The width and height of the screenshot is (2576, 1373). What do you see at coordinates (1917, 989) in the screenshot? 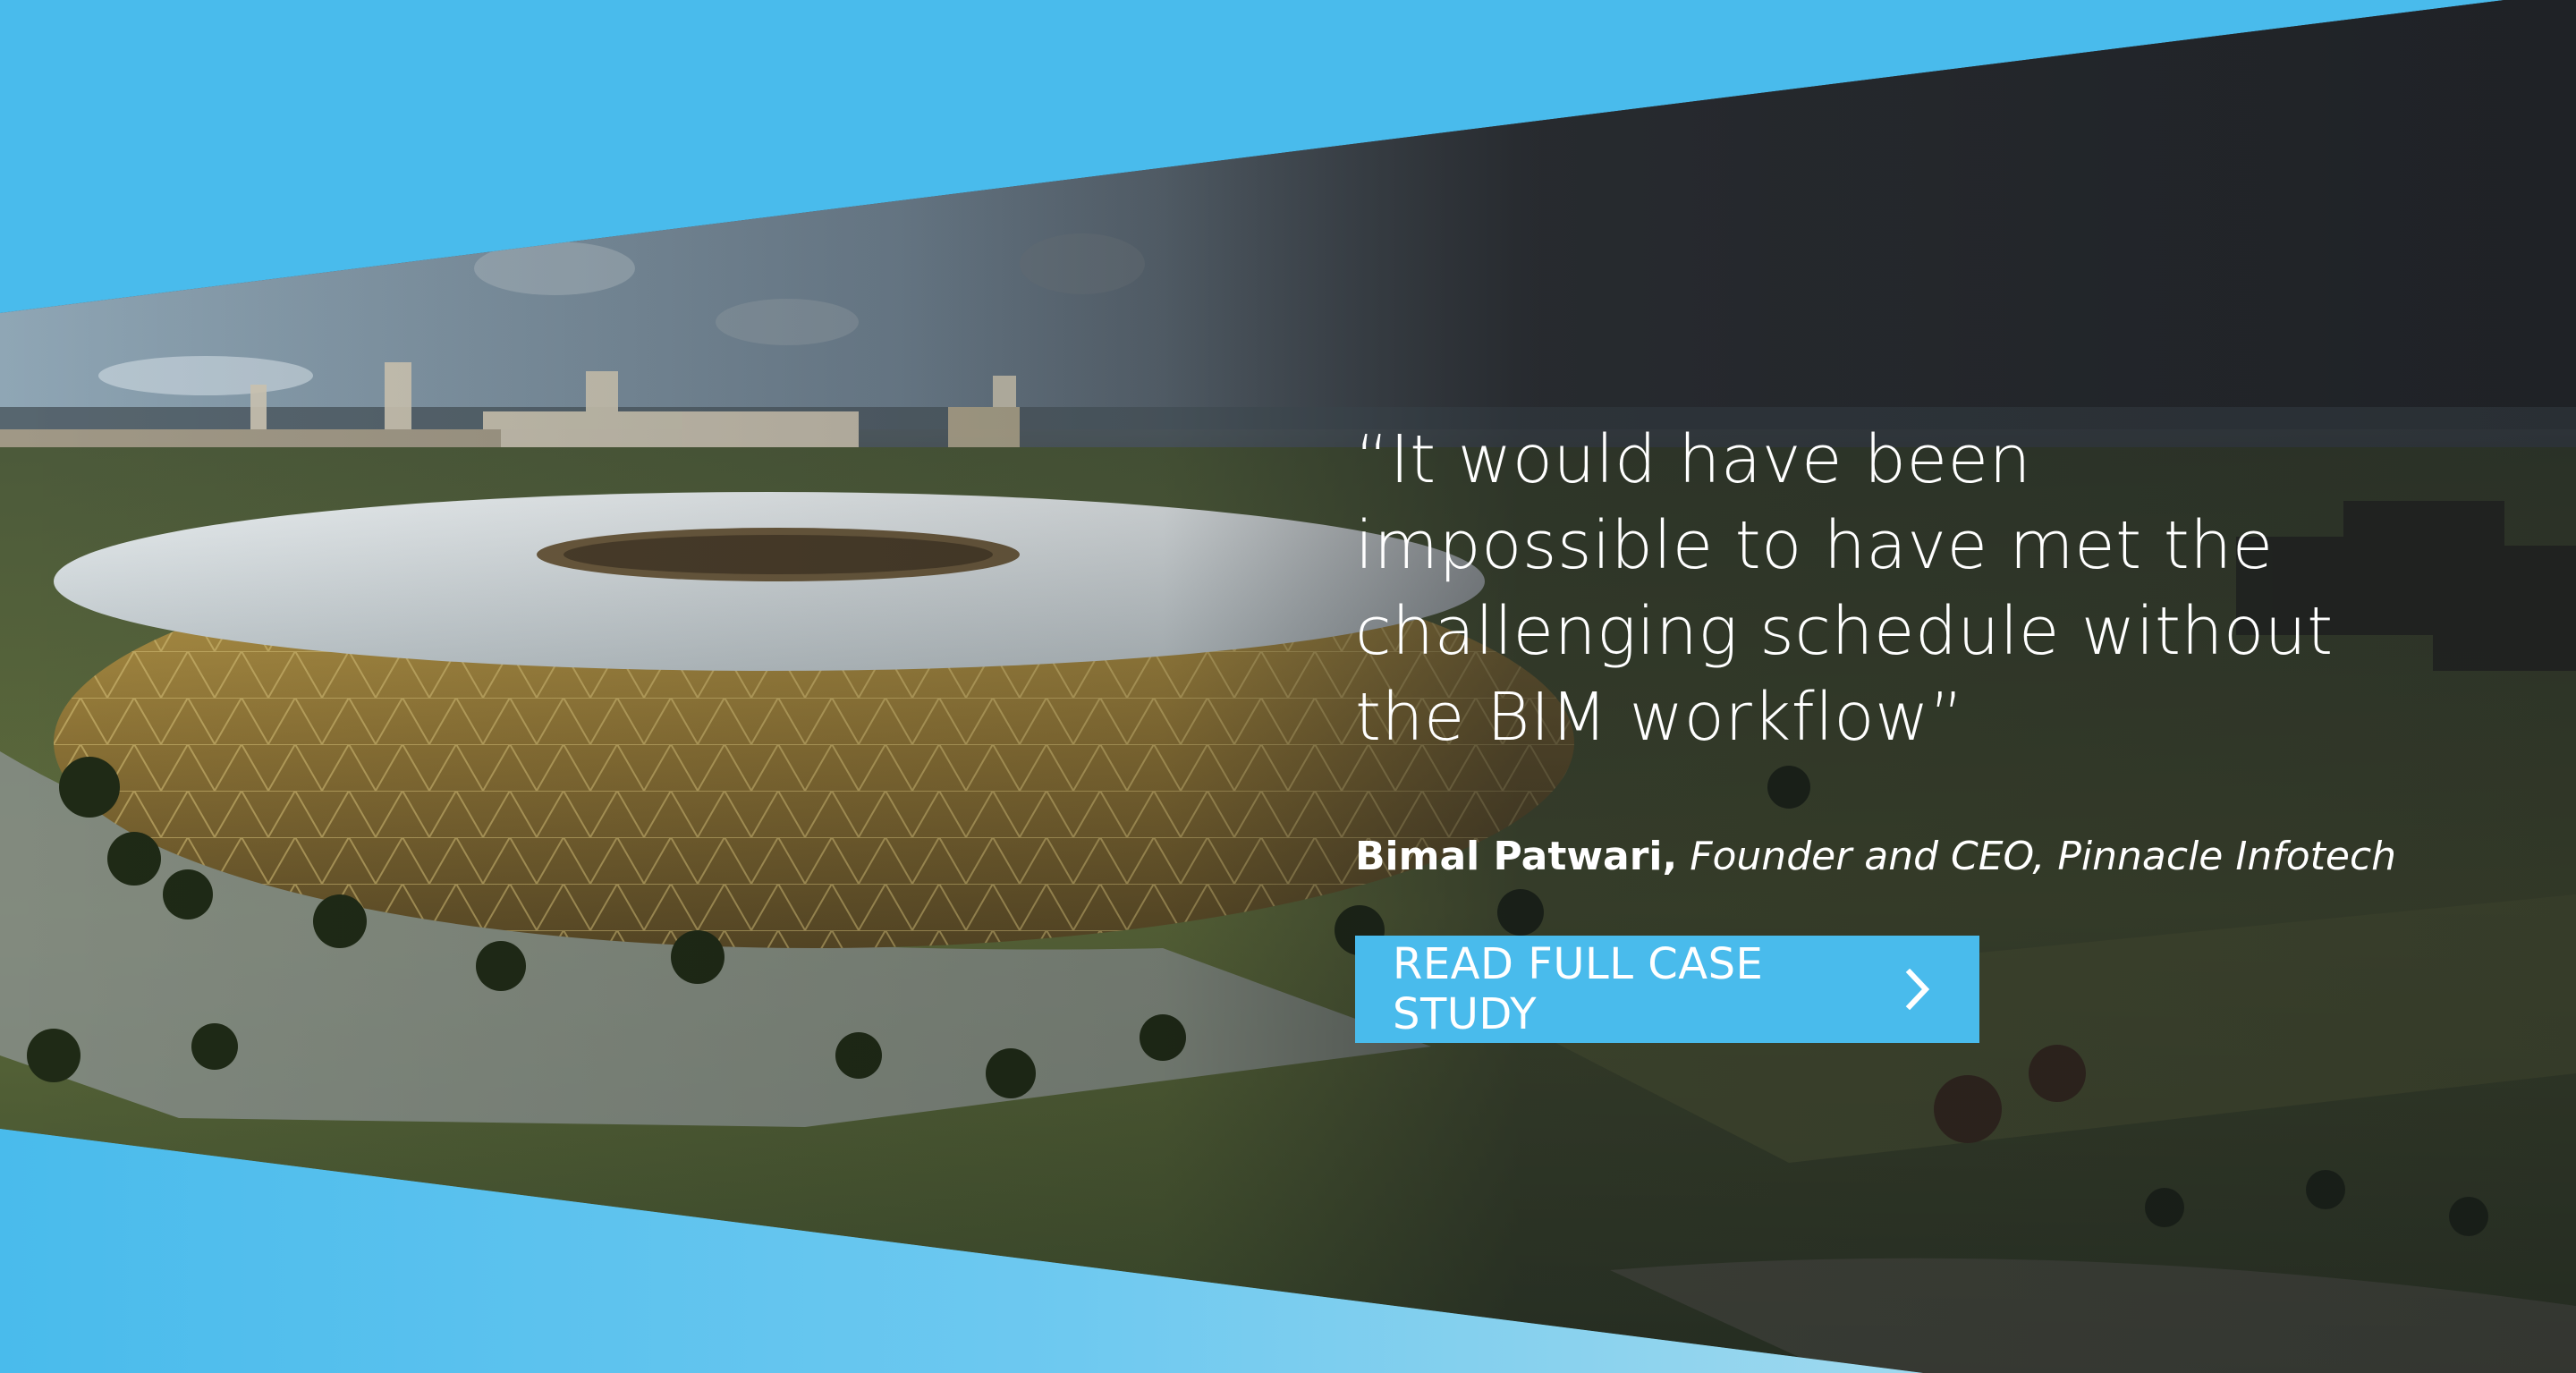
I see `chevron-right-icon` at bounding box center [1917, 989].